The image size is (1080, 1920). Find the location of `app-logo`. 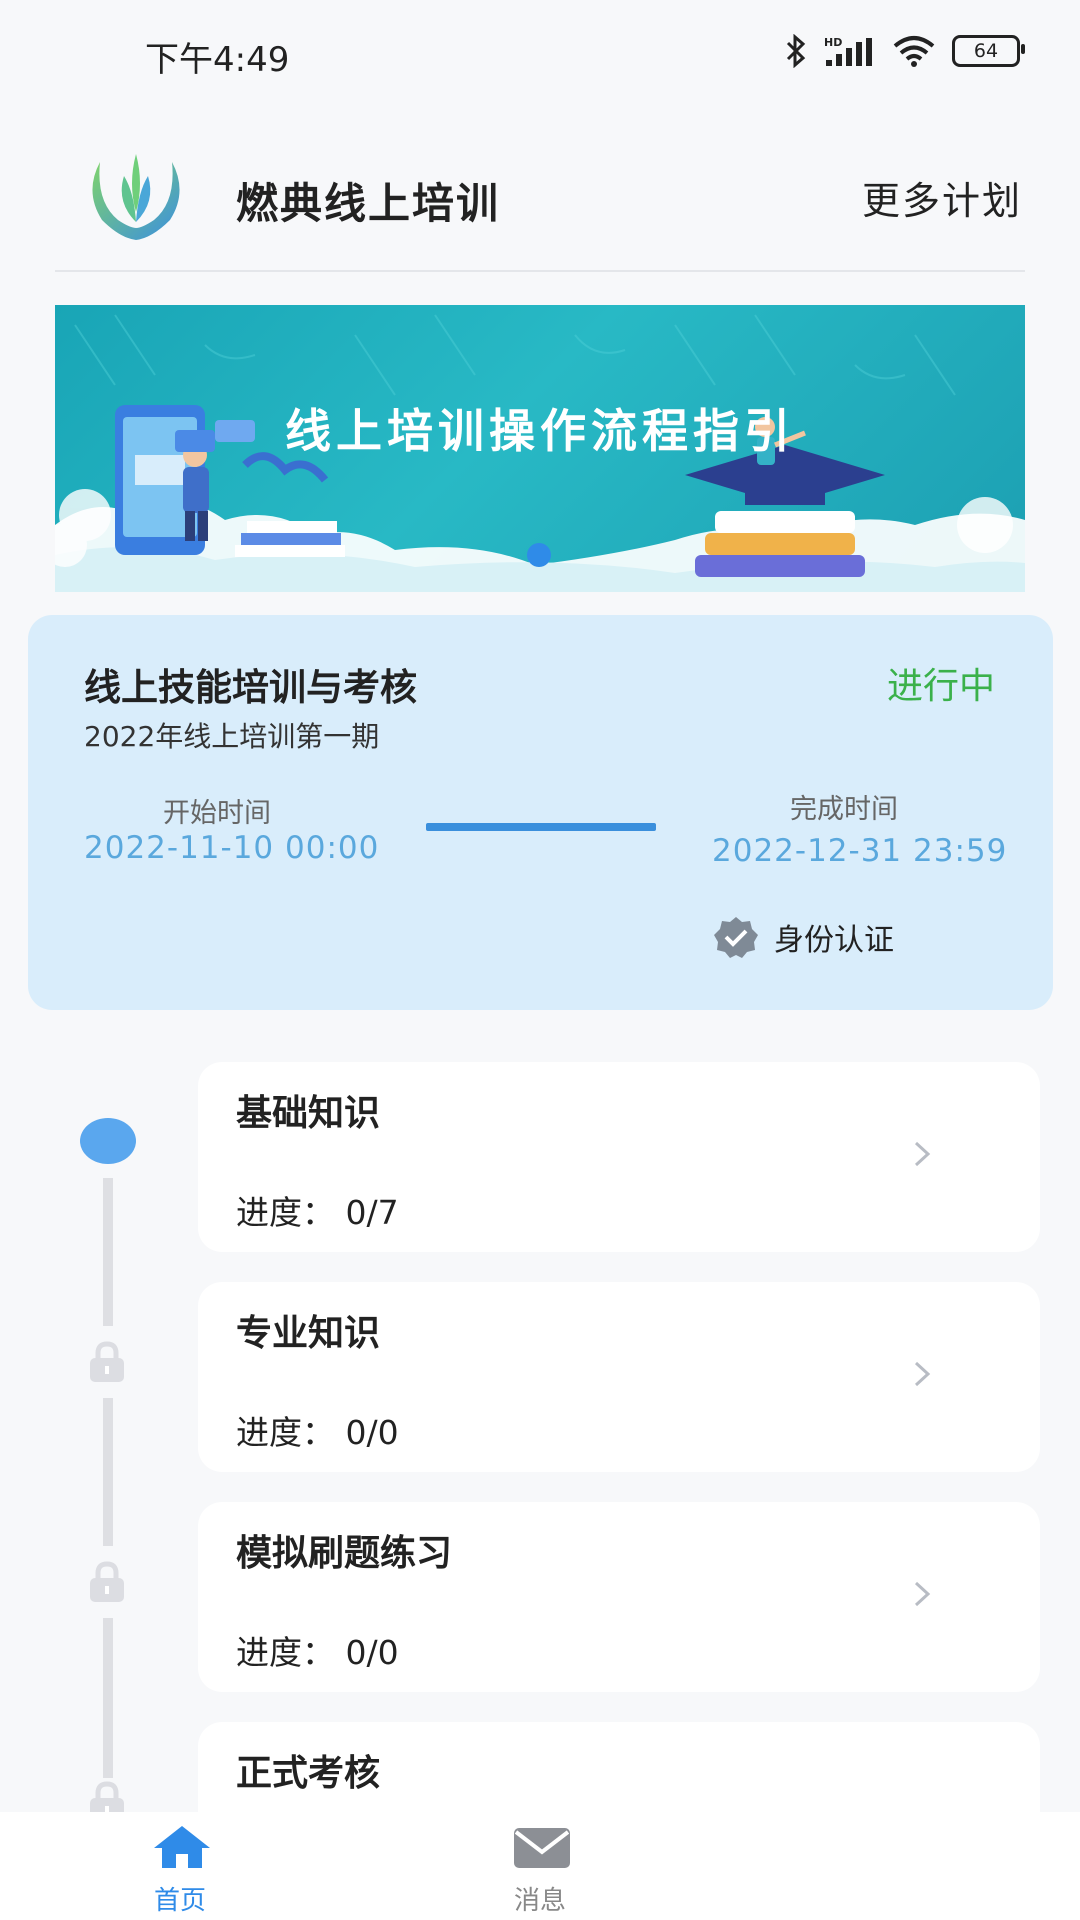

app-logo is located at coordinates (136, 197).